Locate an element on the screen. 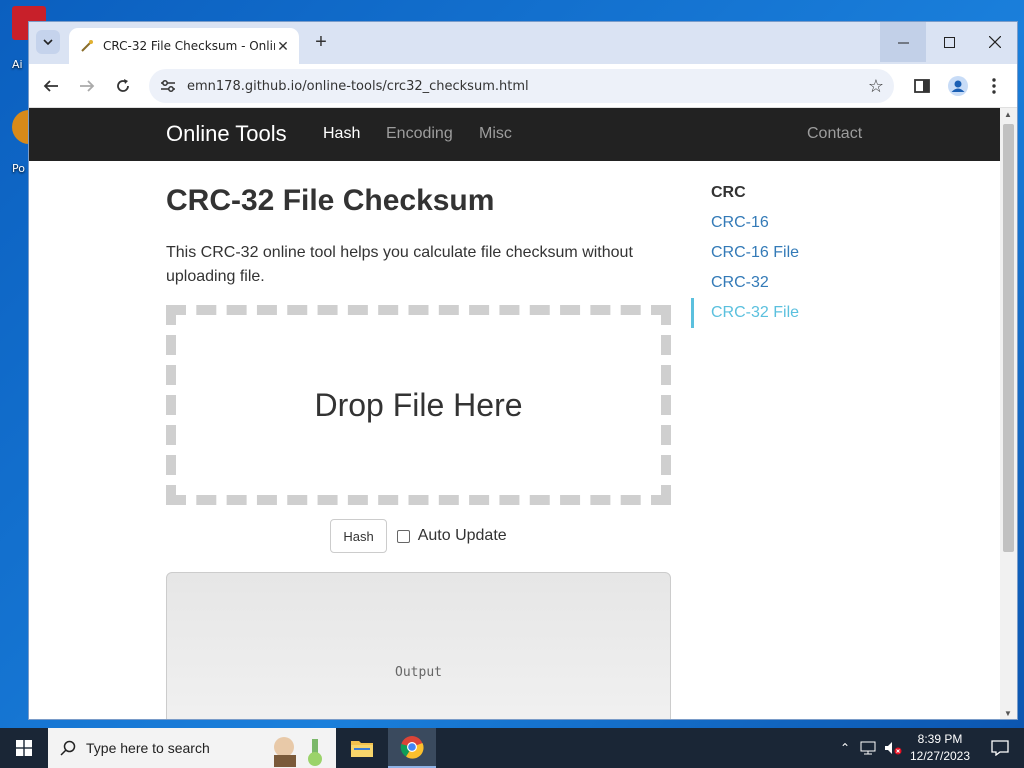 The image size is (1024, 768). chrome-icon is located at coordinates (412, 747).